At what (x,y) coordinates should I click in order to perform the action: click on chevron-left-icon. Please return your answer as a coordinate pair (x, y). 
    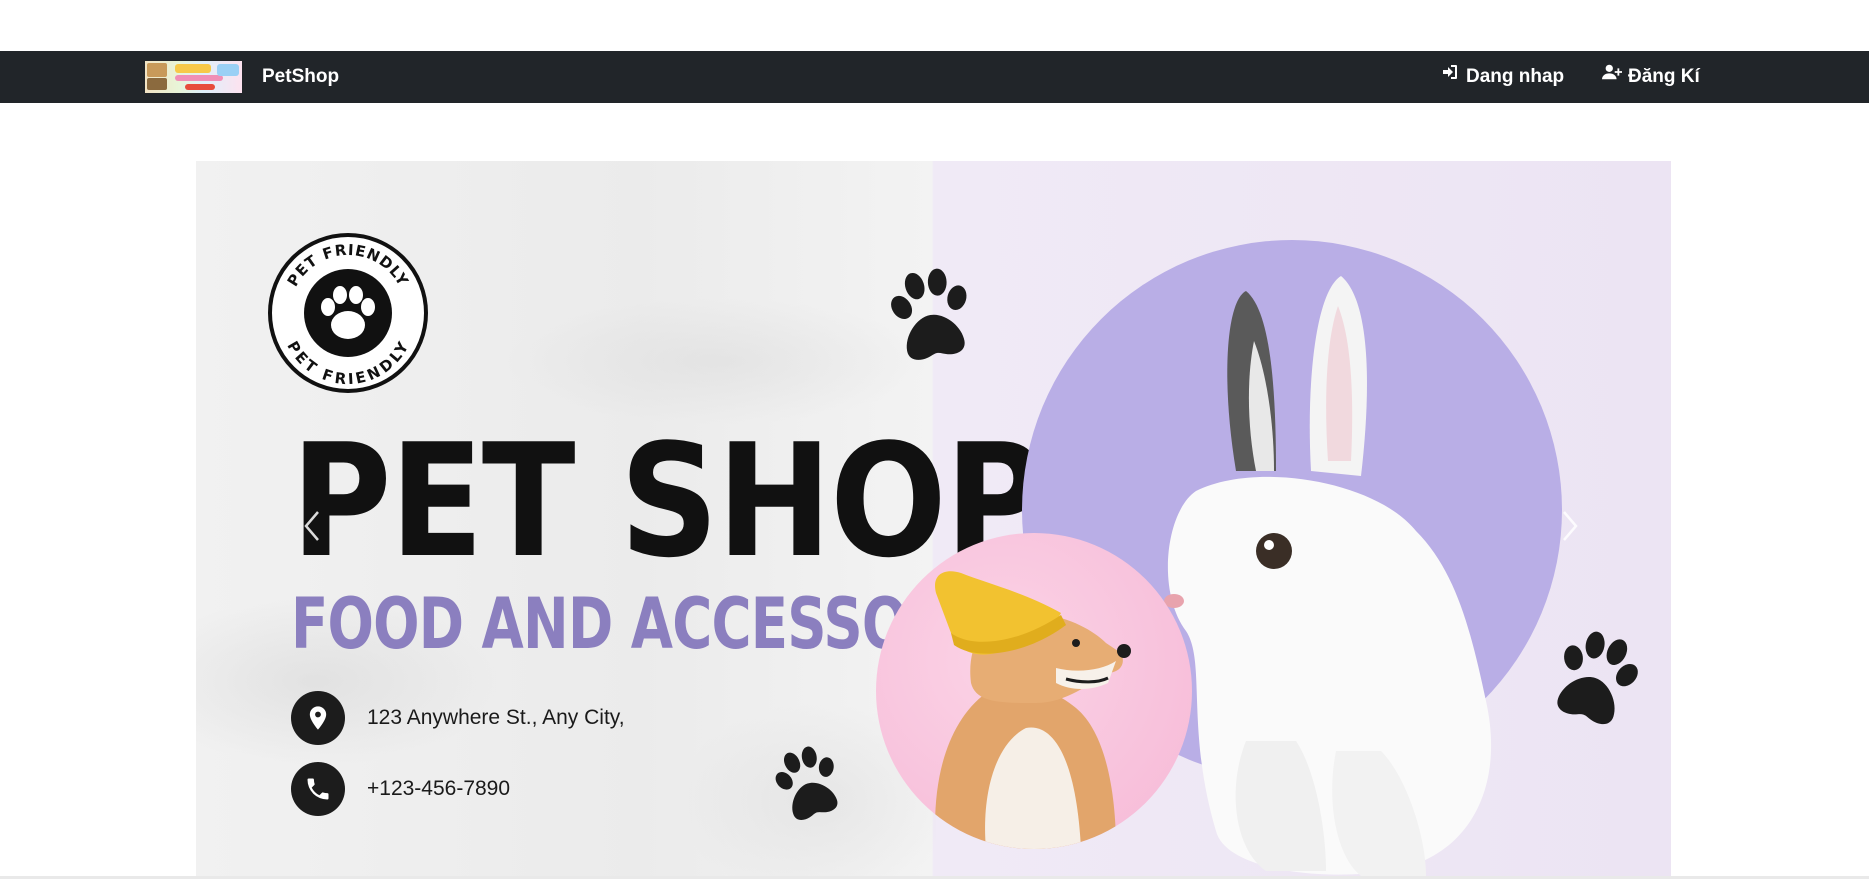
    Looking at the image, I should click on (311, 526).